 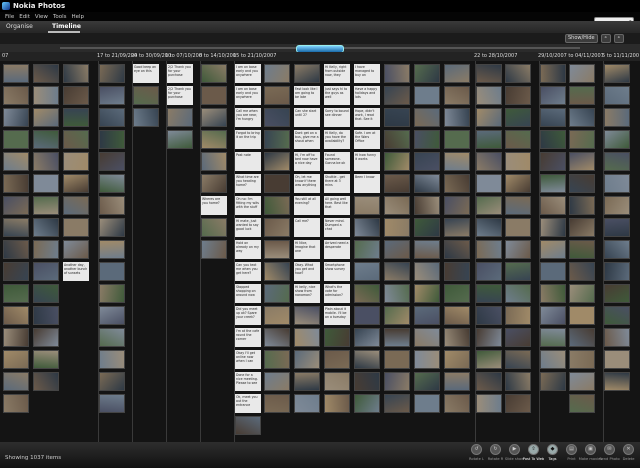 I want to click on message-thumbnail: Hi, I'm off to bed now have a nice day, so click(x=307, y=161).